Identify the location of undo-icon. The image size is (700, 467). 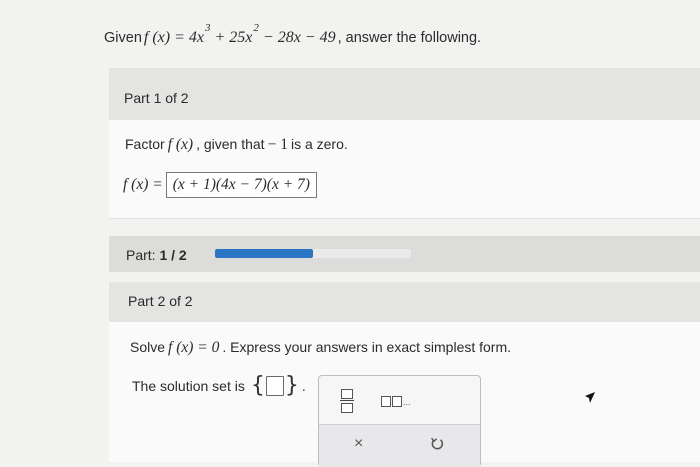
(437, 444).